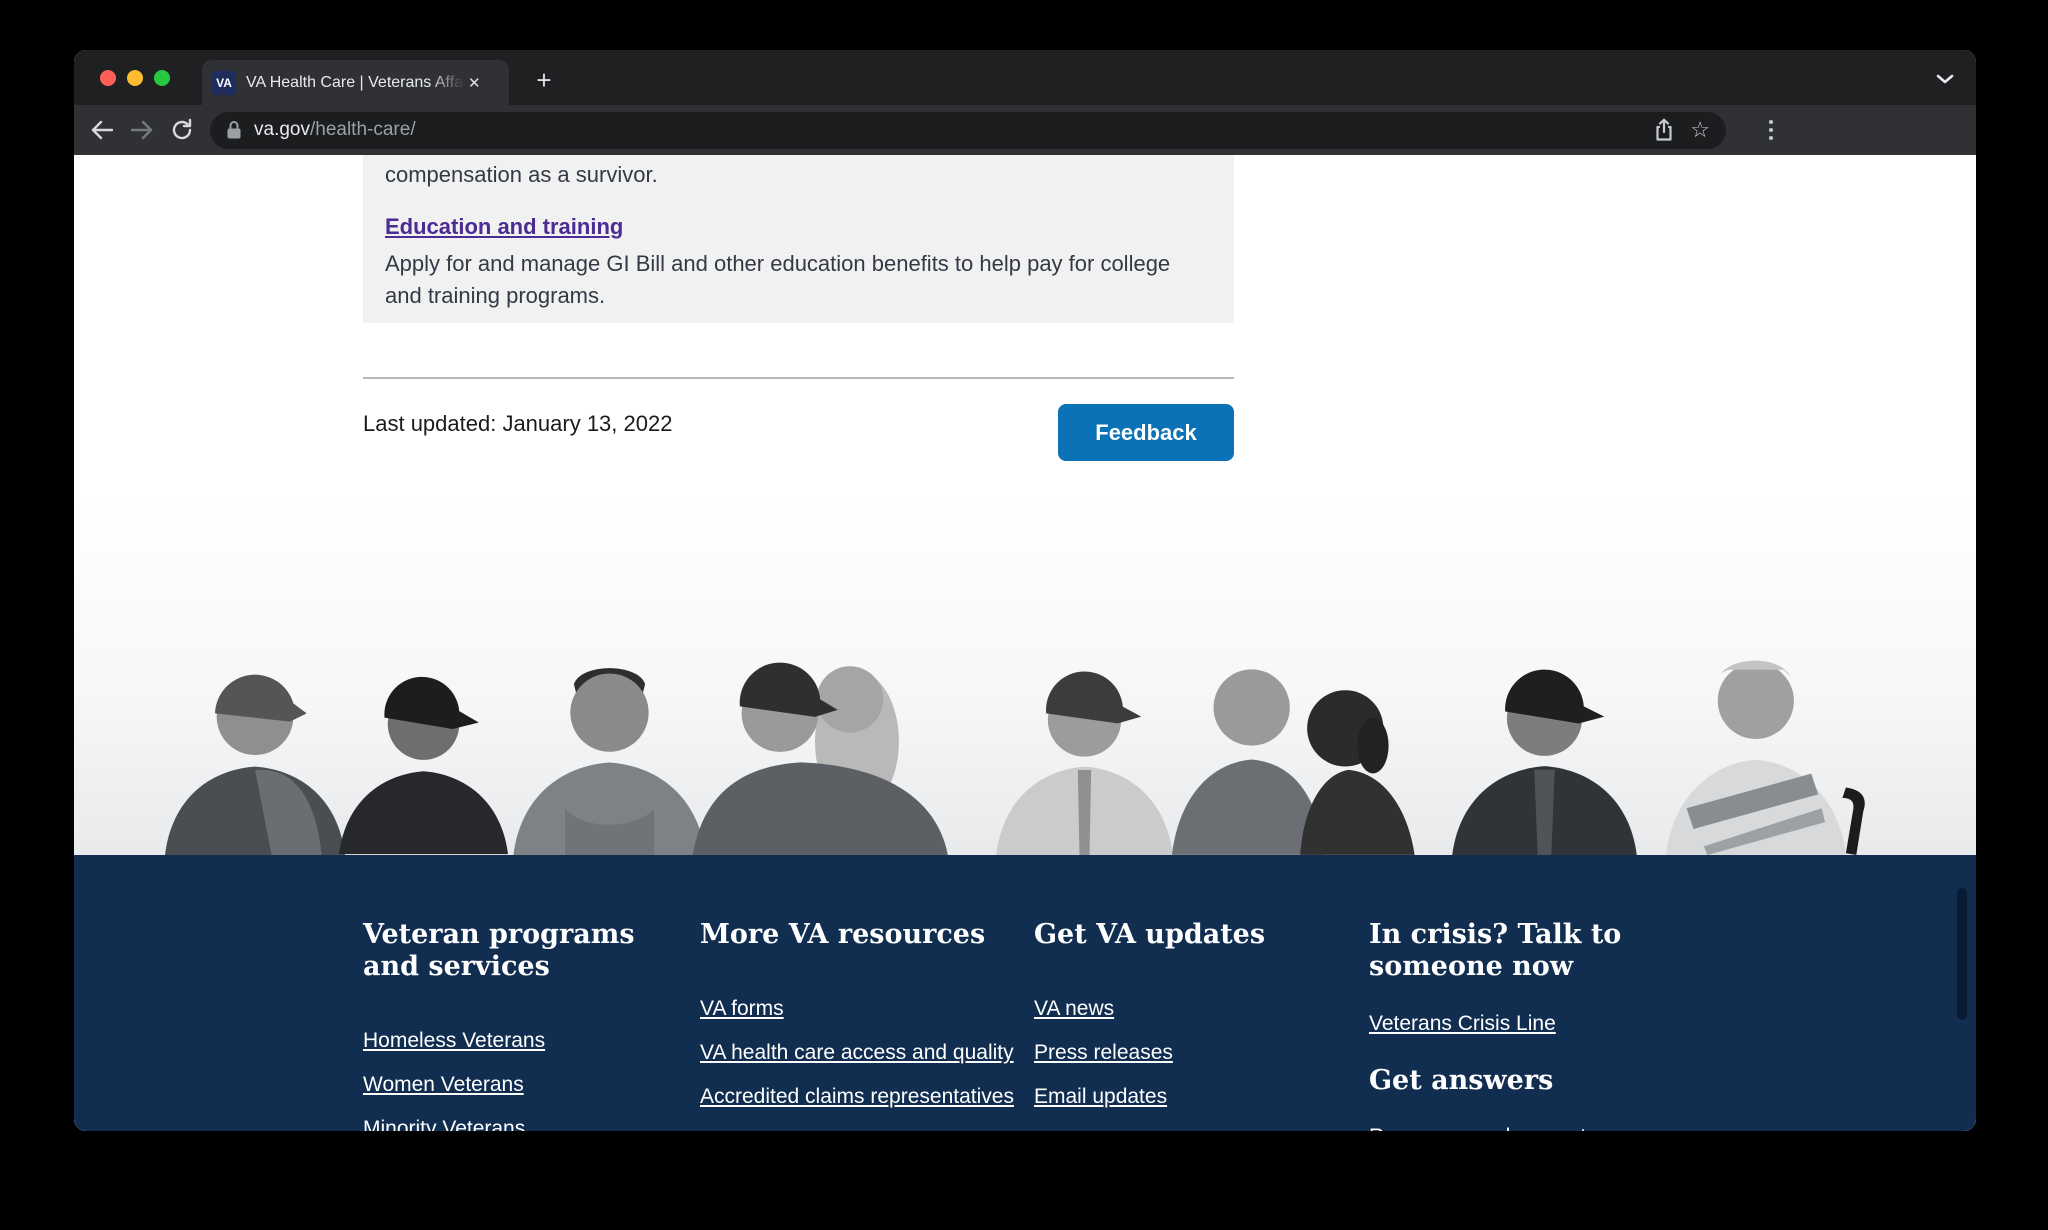 Image resolution: width=2048 pixels, height=1230 pixels. What do you see at coordinates (1771, 130) in the screenshot?
I see `browser-menu-kebab-icon` at bounding box center [1771, 130].